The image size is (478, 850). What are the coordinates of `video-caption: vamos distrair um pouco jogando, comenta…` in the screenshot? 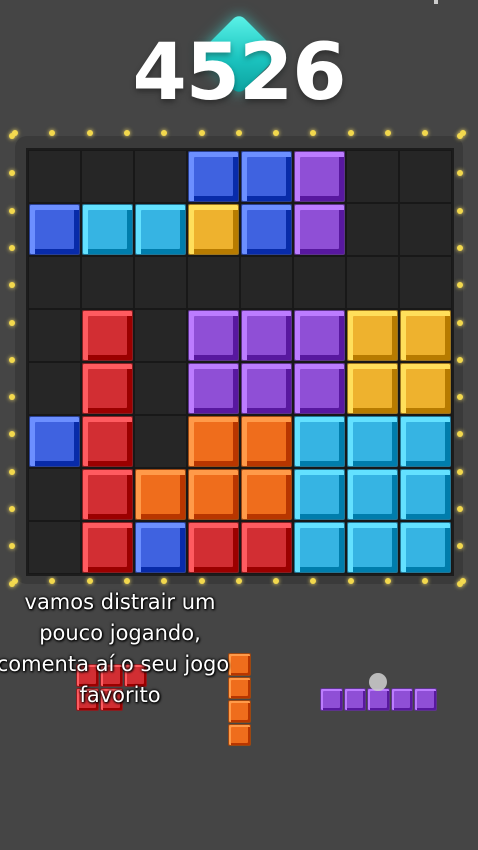 It's located at (120, 649).